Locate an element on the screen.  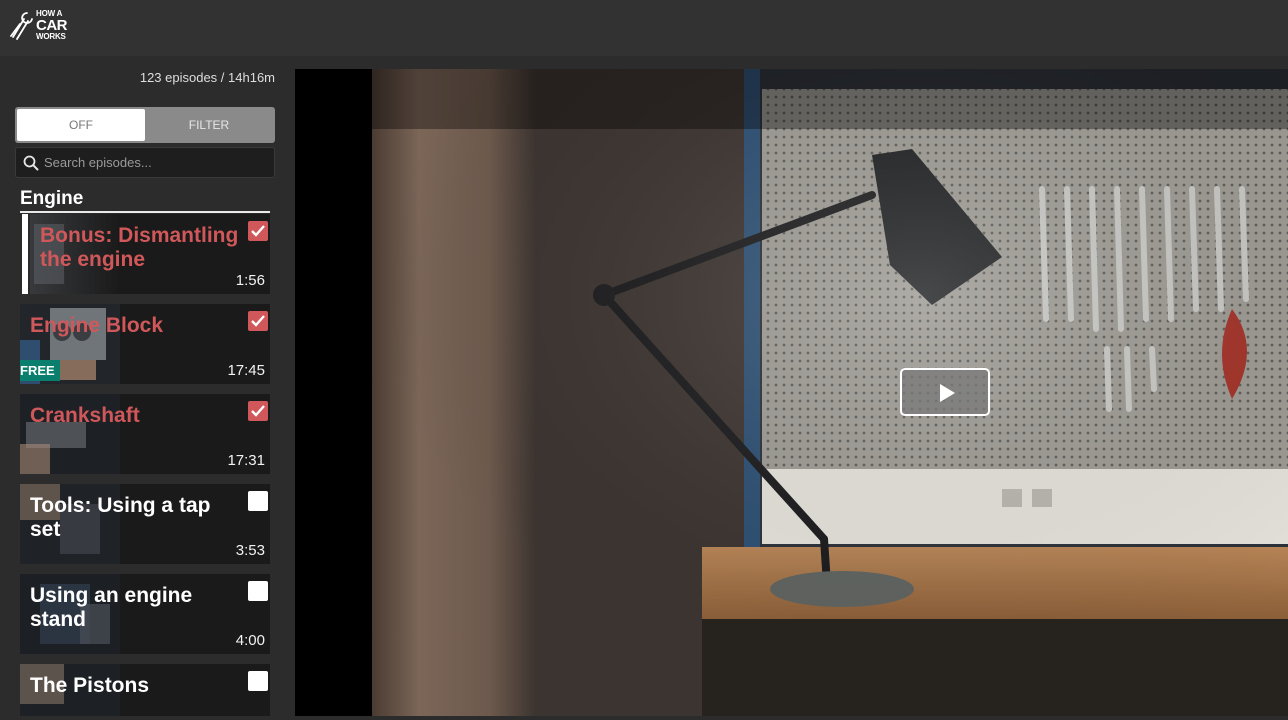
play-button is located at coordinates (945, 392).